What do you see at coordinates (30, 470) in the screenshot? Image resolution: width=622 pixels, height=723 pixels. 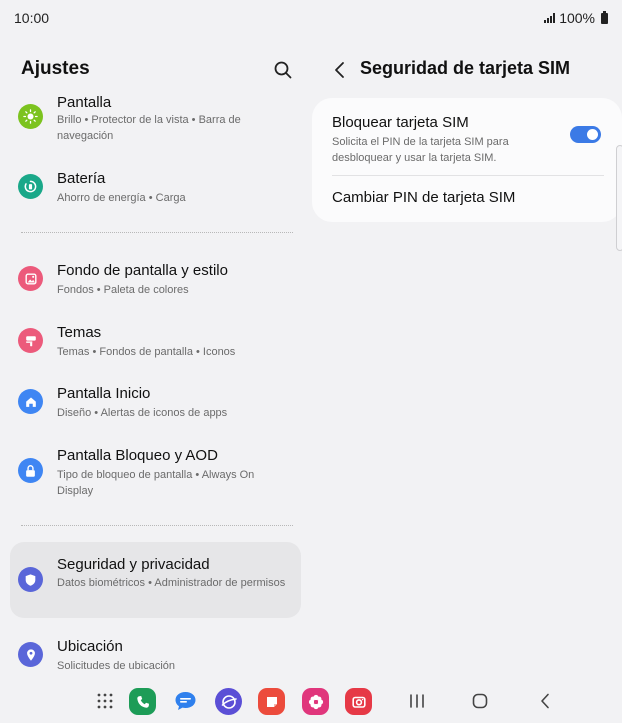 I see `lock-icon` at bounding box center [30, 470].